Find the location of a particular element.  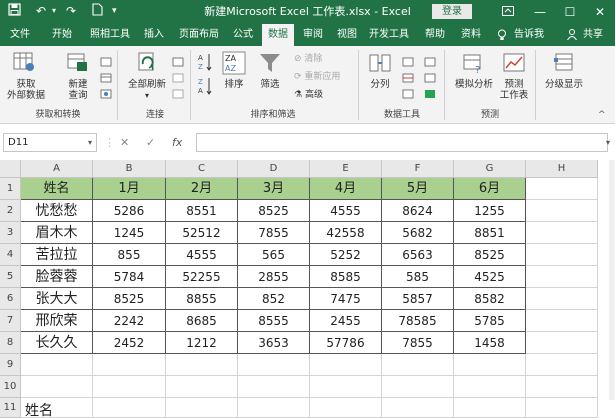

header-cell: 2月 is located at coordinates (202, 189).